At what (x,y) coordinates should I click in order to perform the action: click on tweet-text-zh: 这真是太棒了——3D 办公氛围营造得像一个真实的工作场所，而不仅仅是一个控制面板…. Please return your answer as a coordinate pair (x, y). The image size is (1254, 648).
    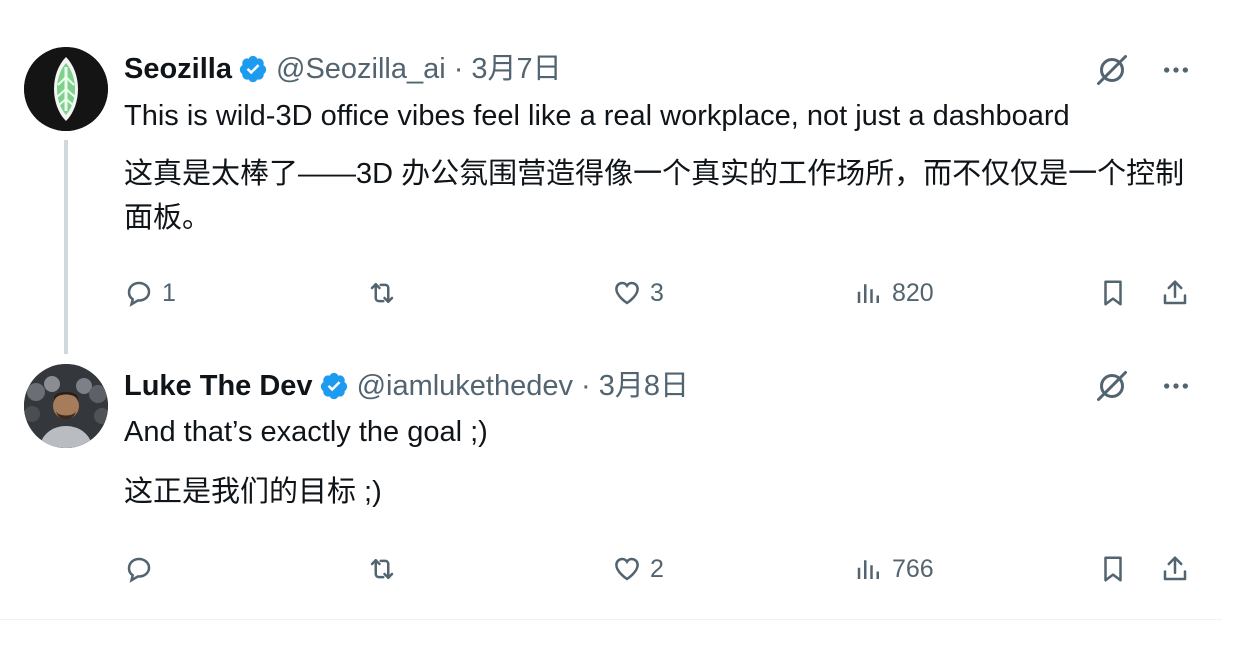
    Looking at the image, I should click on (654, 196).